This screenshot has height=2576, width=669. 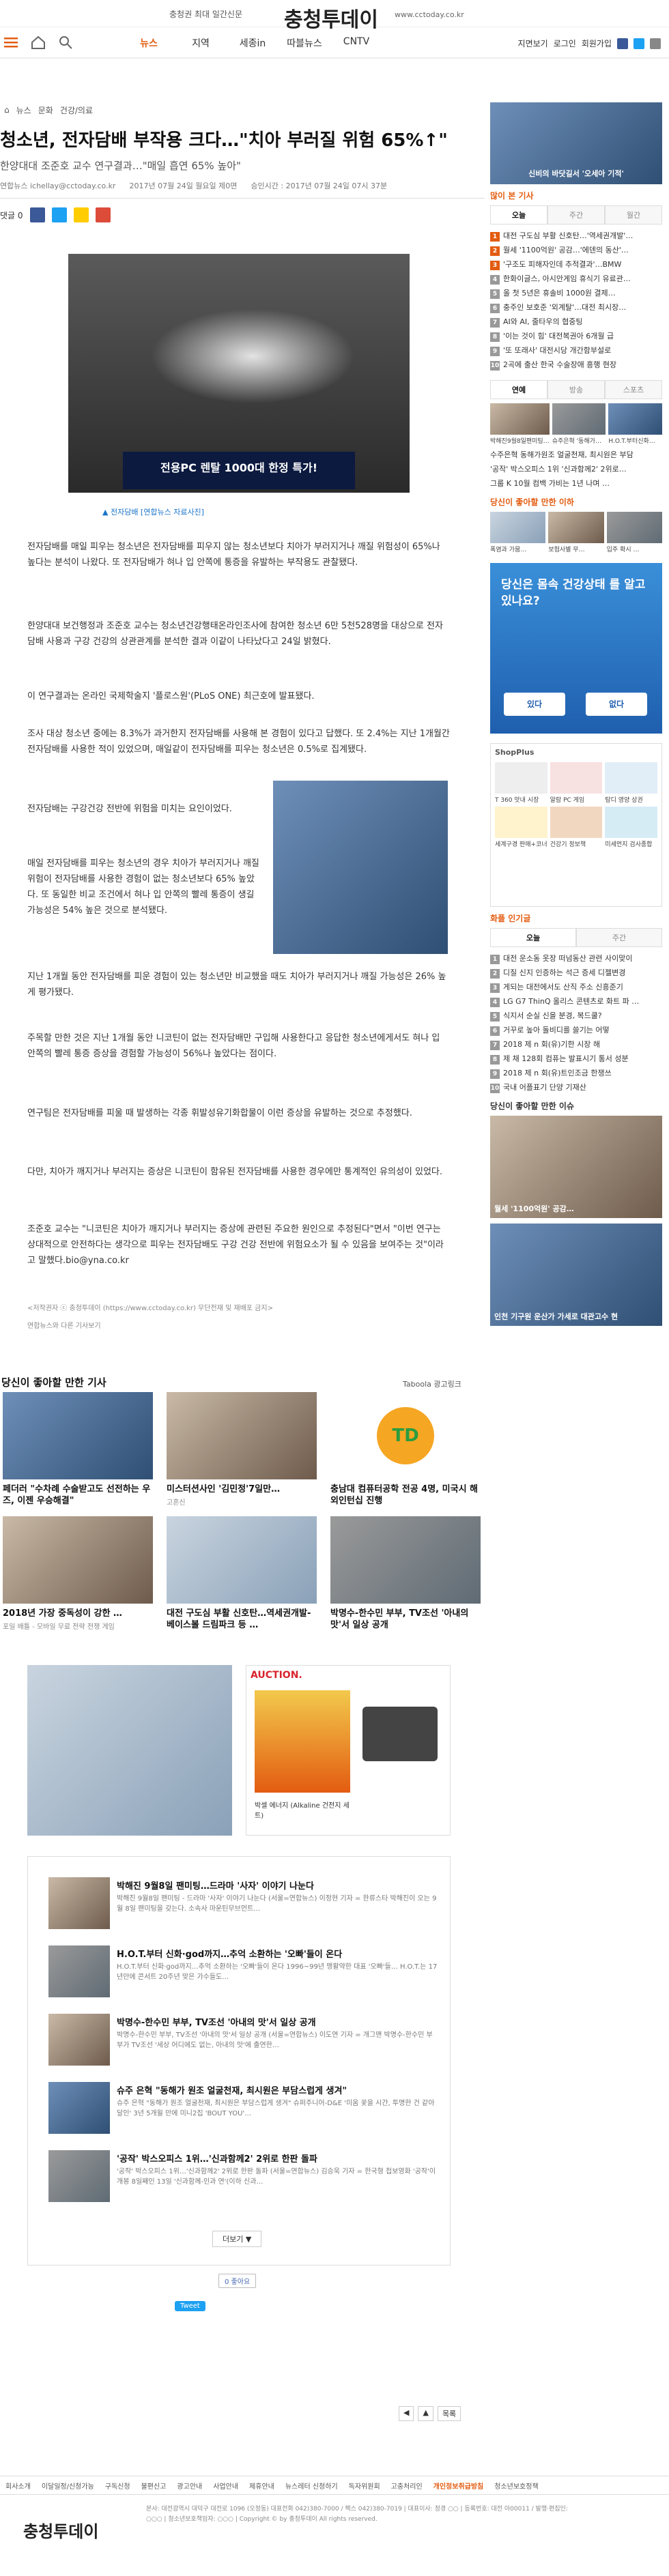 What do you see at coordinates (154, 2485) in the screenshot?
I see `footer-link: 불편신고` at bounding box center [154, 2485].